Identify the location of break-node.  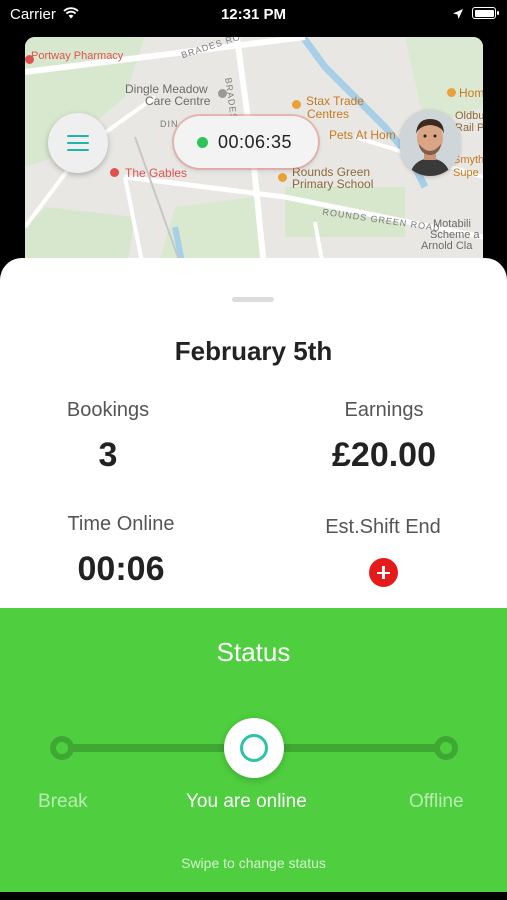
(62, 748).